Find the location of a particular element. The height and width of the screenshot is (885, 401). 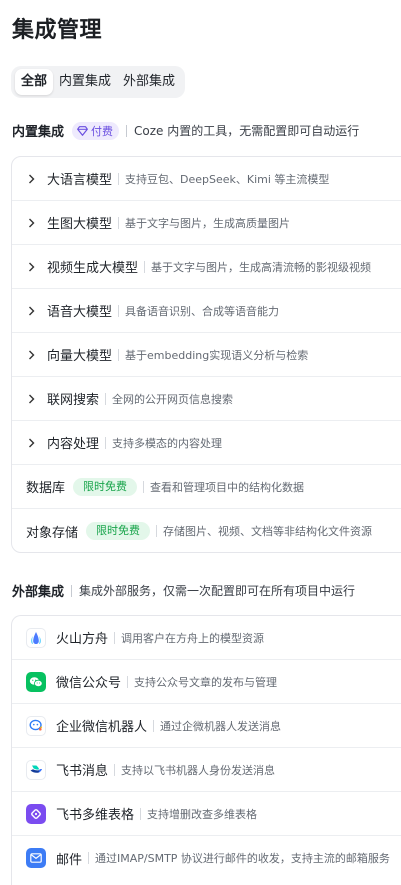

integration-description: 基于embedding实现语义分析与检索 is located at coordinates (217, 355).